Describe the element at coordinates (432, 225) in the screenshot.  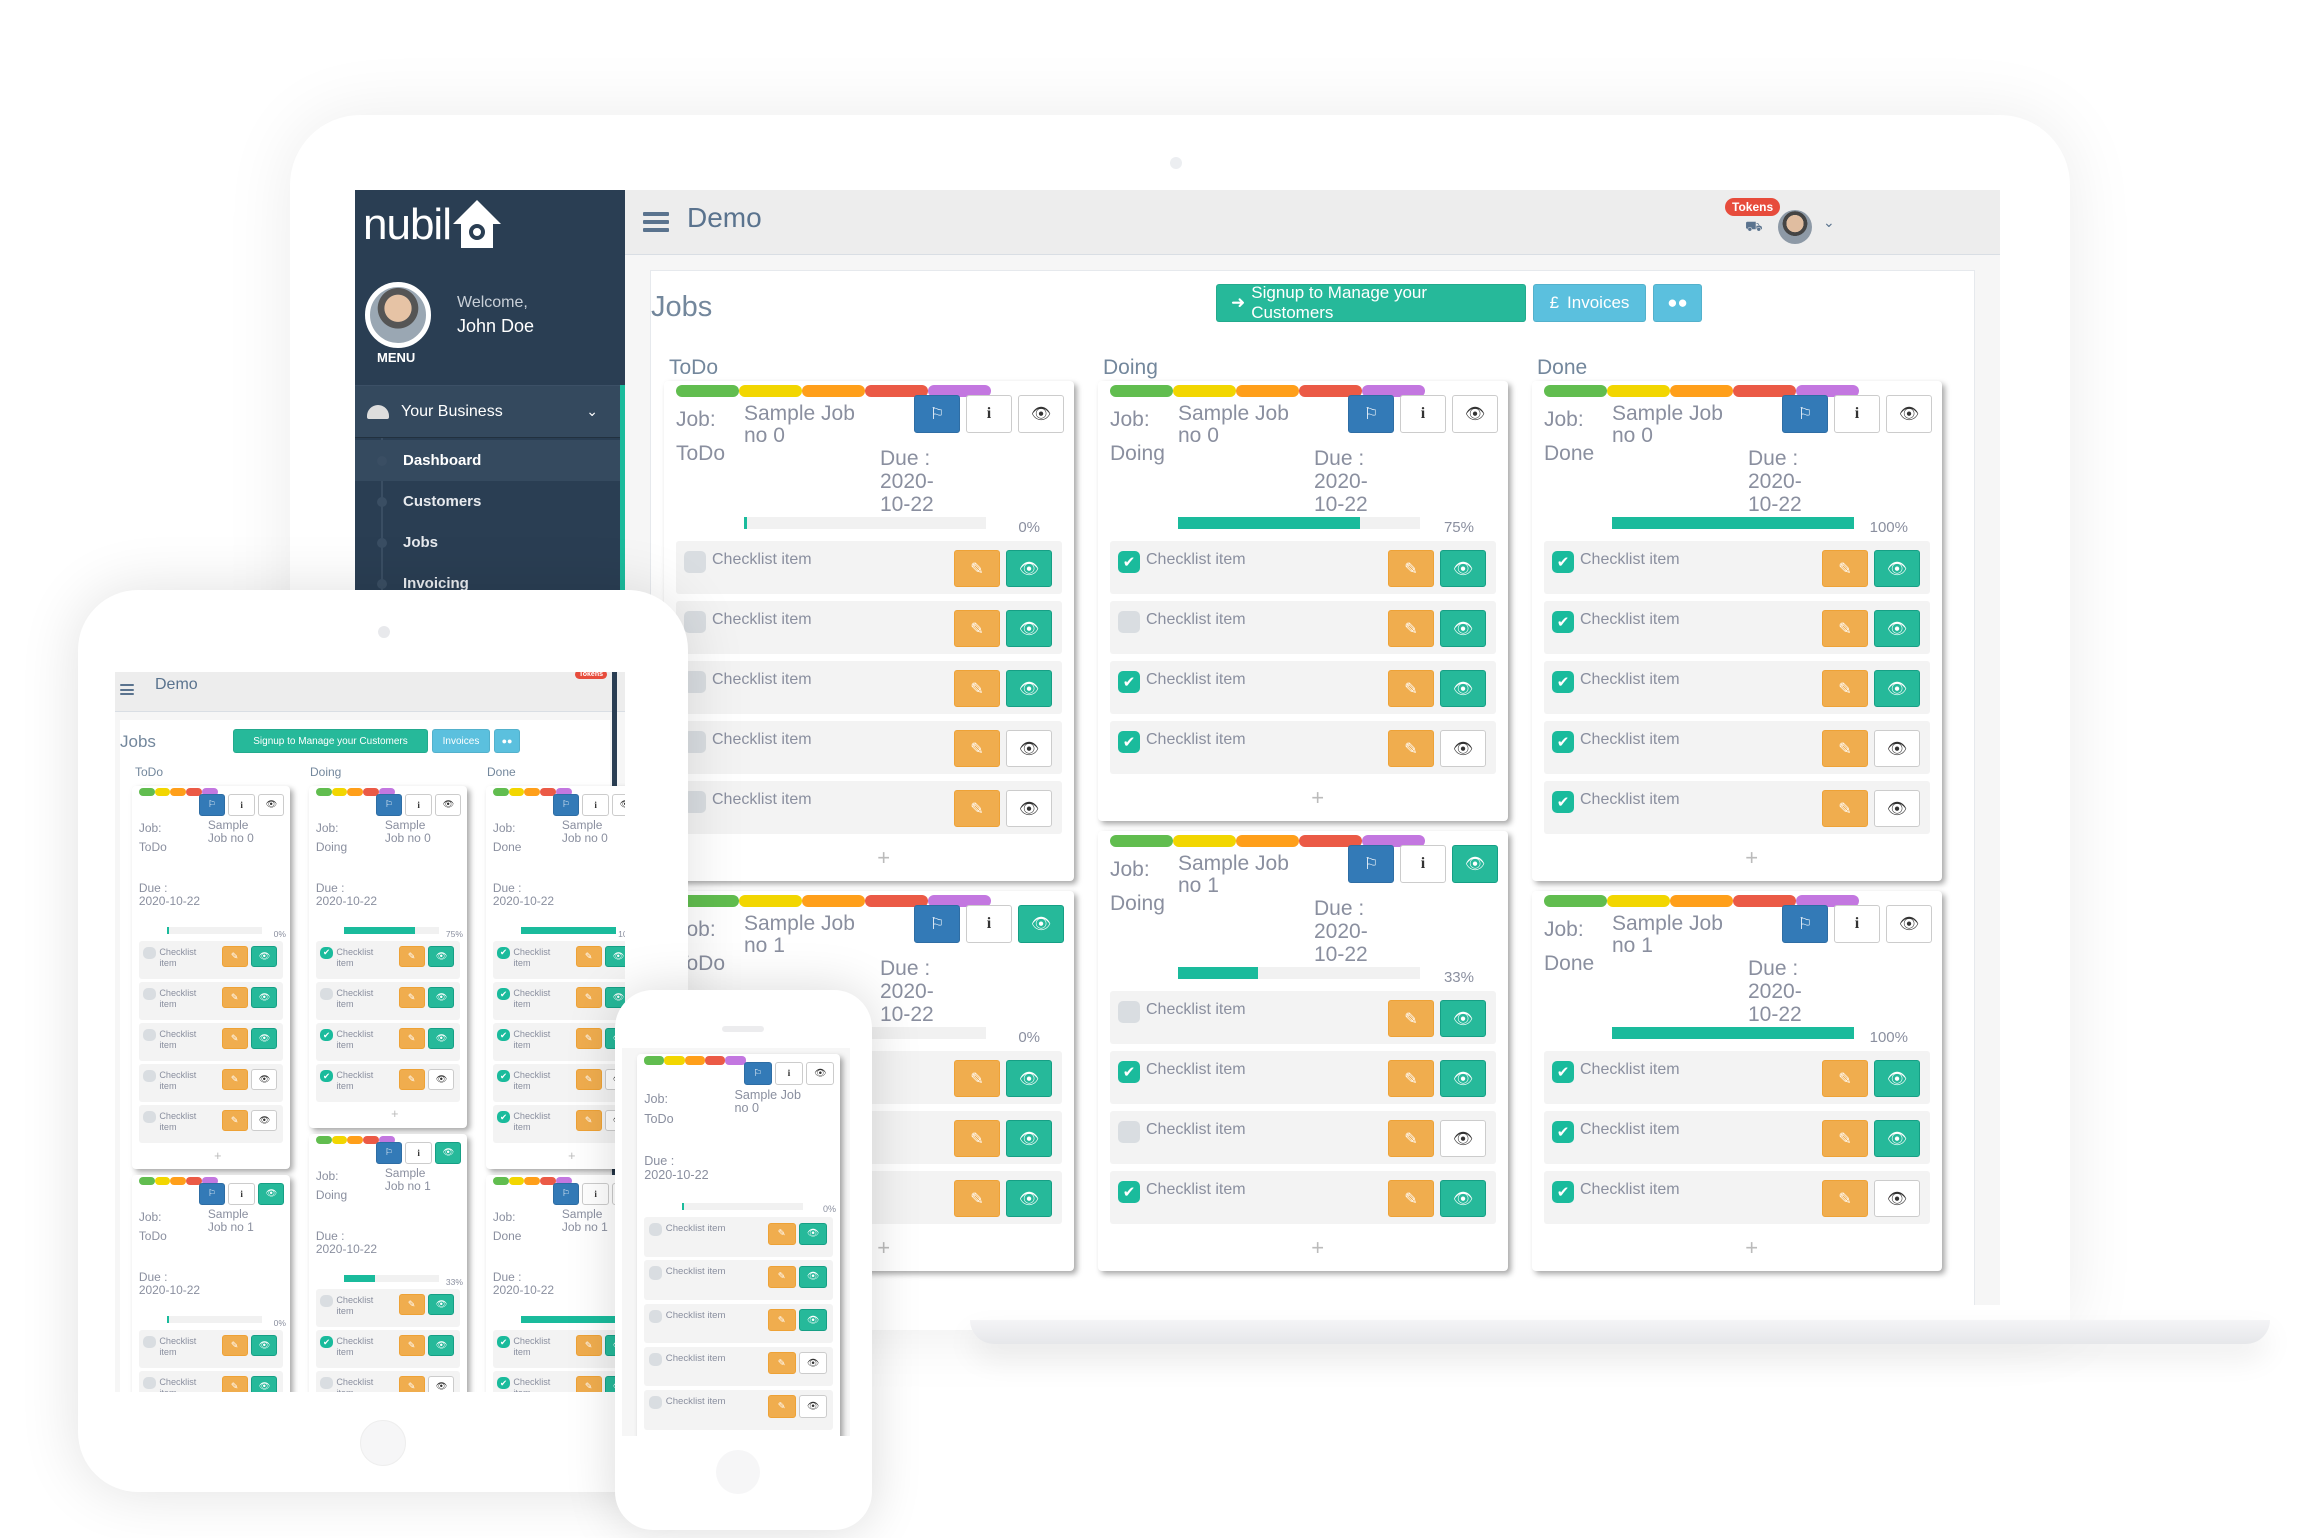
I see `logo: nubil` at that location.